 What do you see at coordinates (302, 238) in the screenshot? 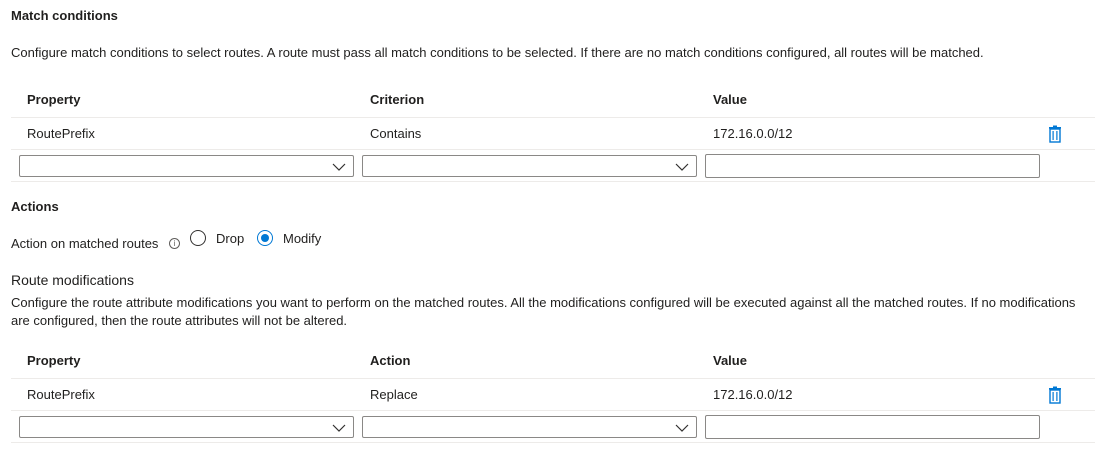
I see `modify-radio-label: Modify` at bounding box center [302, 238].